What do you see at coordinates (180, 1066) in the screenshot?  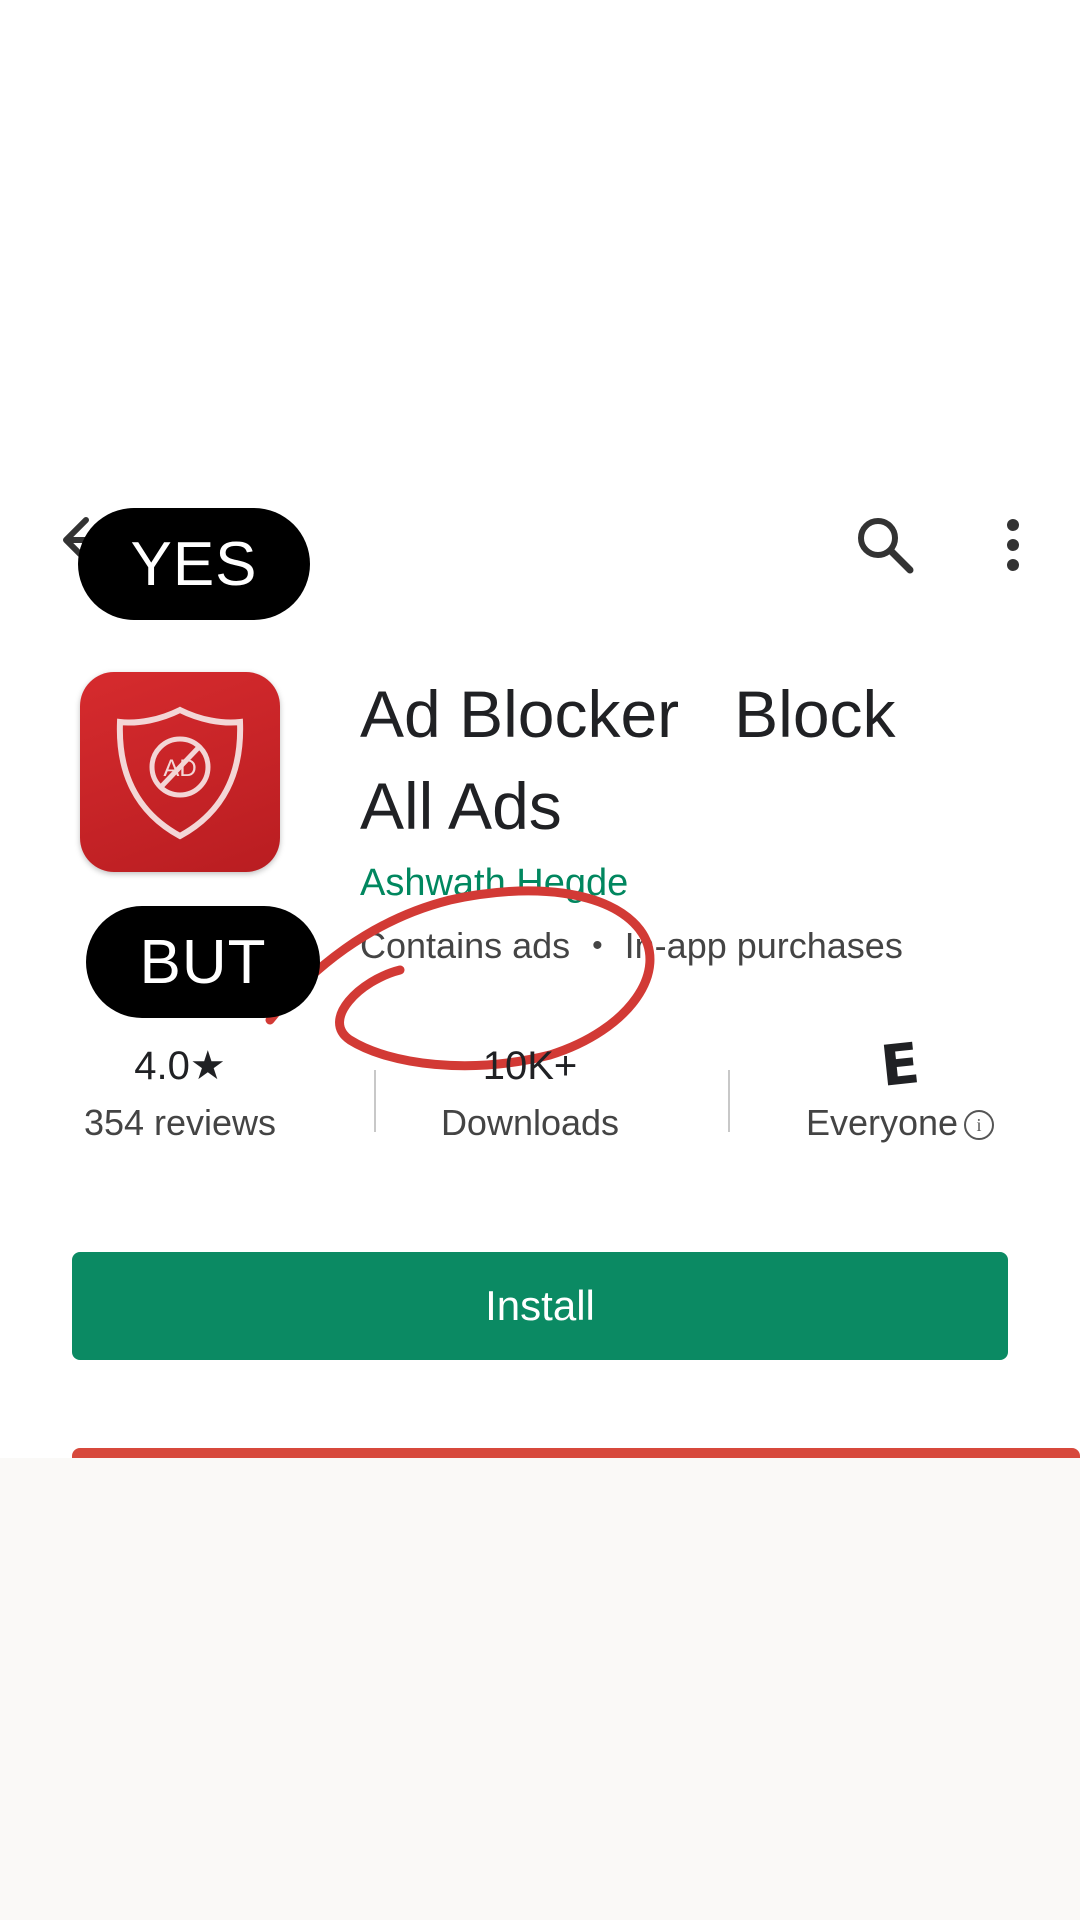 I see `rating-value: 4.0★` at bounding box center [180, 1066].